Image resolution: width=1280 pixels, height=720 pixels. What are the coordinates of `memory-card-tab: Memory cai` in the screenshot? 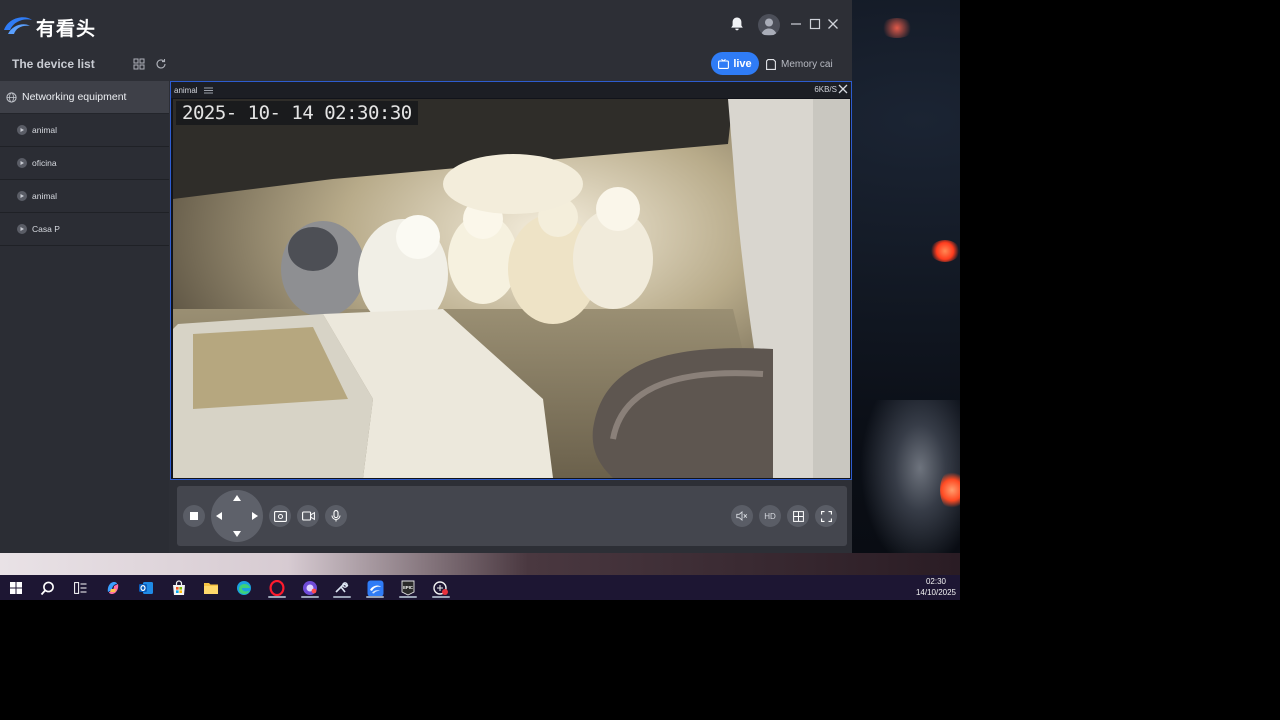 It's located at (801, 64).